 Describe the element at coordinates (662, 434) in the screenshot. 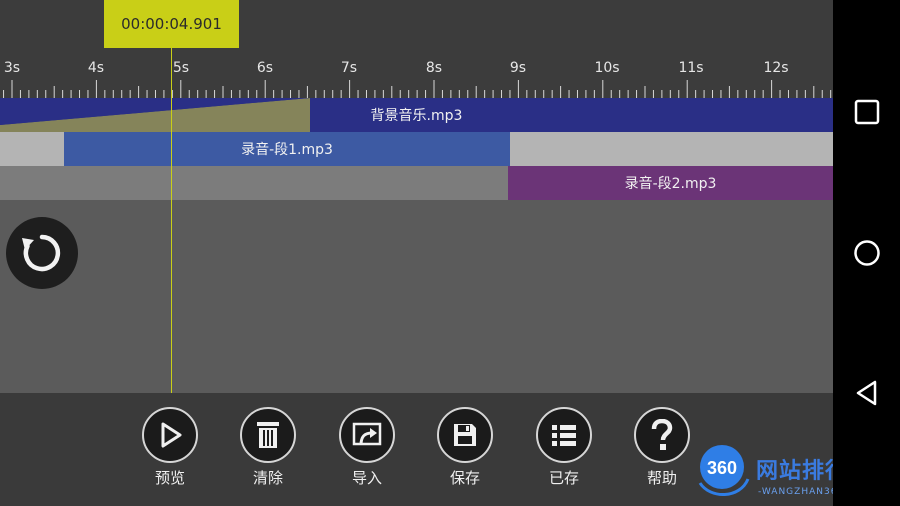

I see `question-mark-icon` at that location.